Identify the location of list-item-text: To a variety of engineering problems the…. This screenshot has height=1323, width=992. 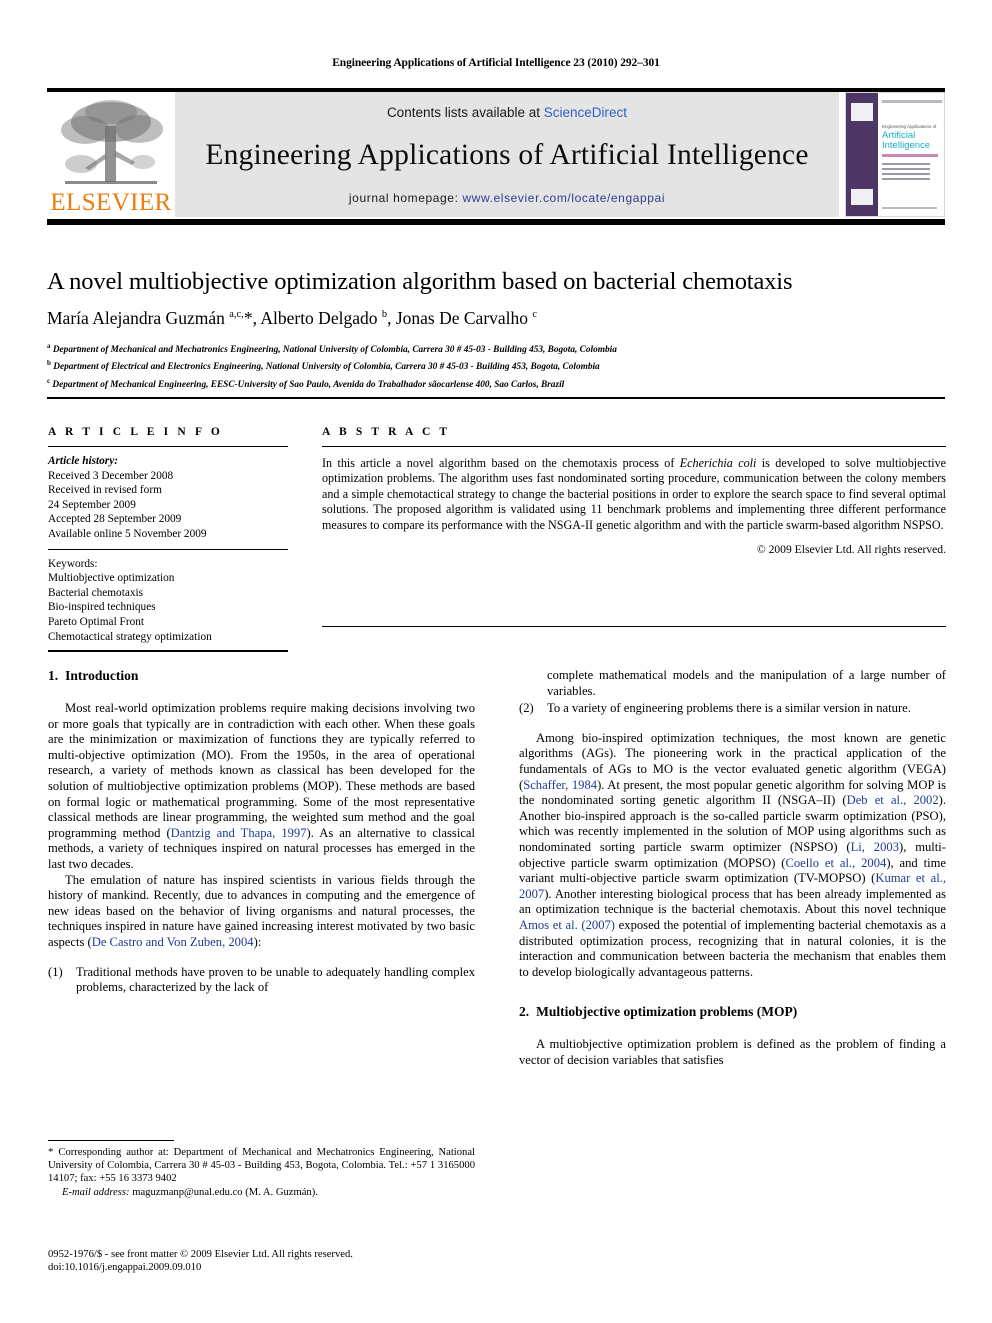
(729, 708).